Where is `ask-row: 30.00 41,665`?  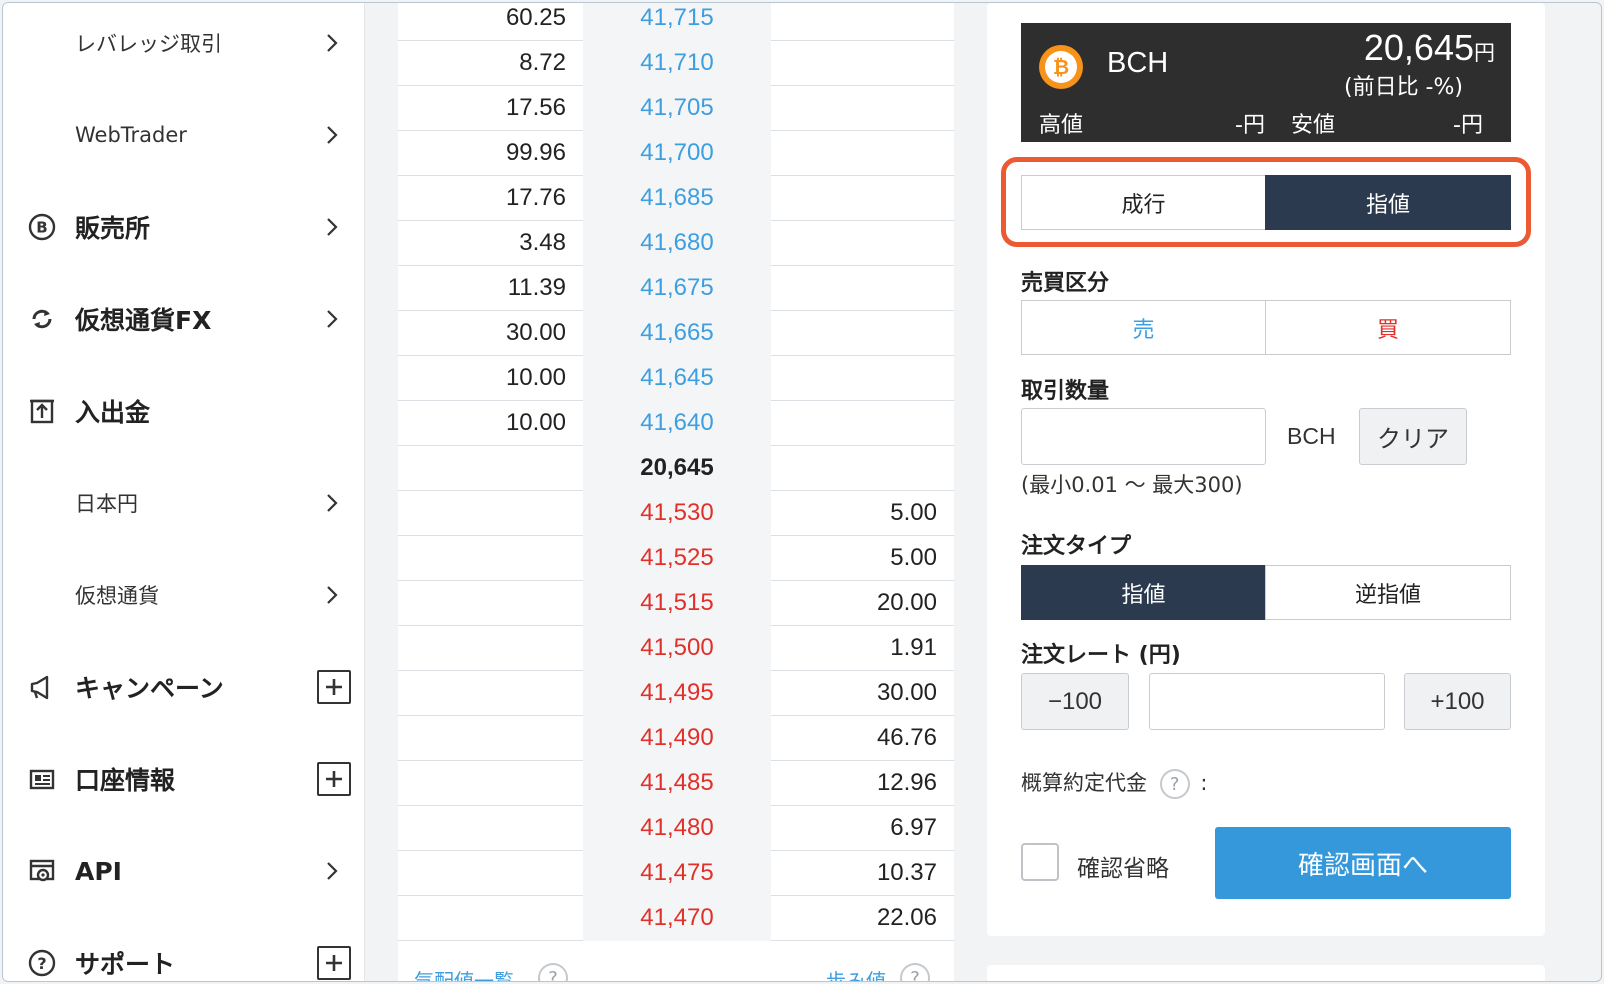 ask-row: 30.00 41,665 is located at coordinates (676, 333).